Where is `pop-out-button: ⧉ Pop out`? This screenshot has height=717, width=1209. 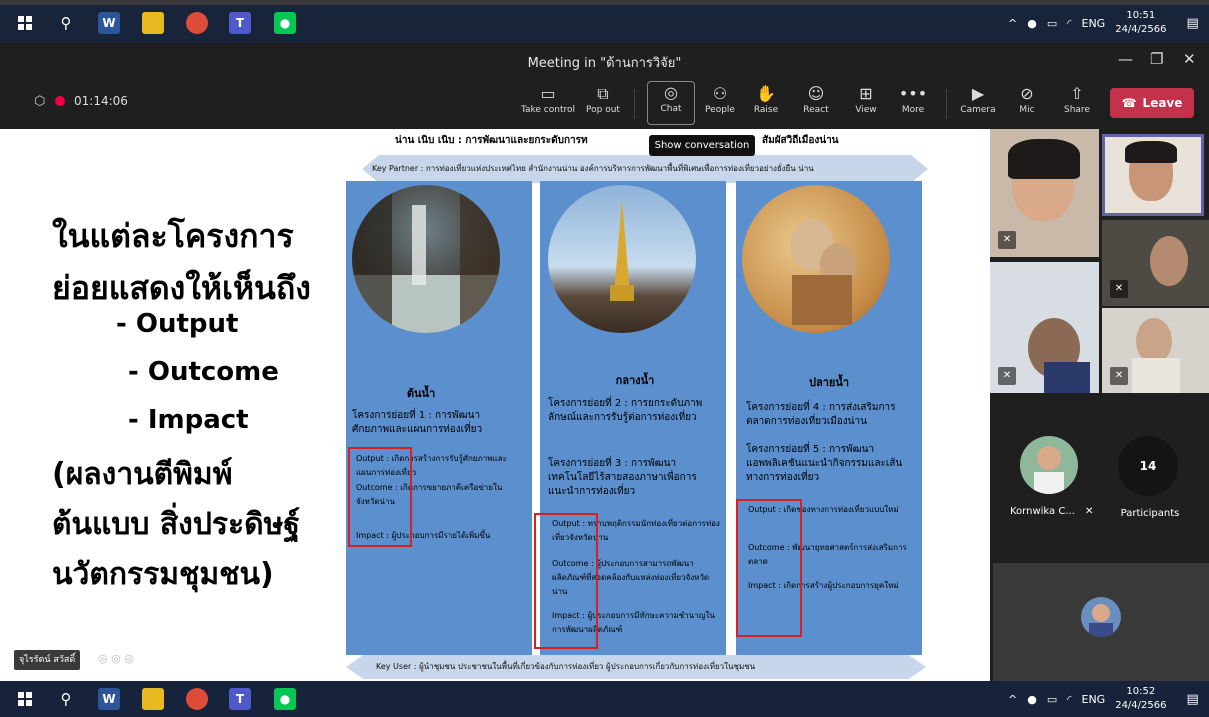 pop-out-button: ⧉ Pop out is located at coordinates (603, 99).